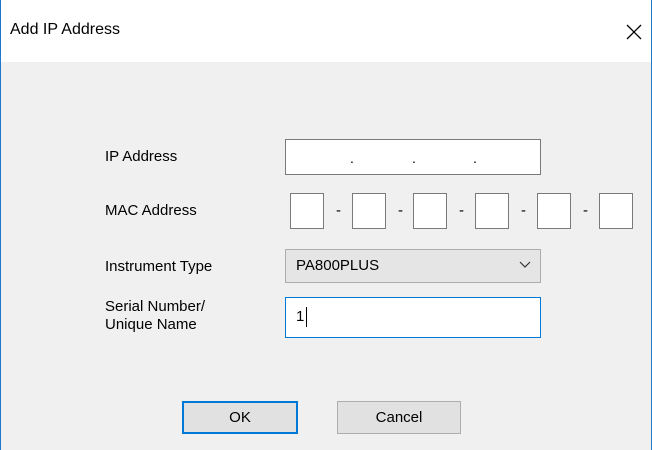 Image resolution: width=652 pixels, height=450 pixels. What do you see at coordinates (159, 266) in the screenshot?
I see `instrument-type-label: Instrument Type` at bounding box center [159, 266].